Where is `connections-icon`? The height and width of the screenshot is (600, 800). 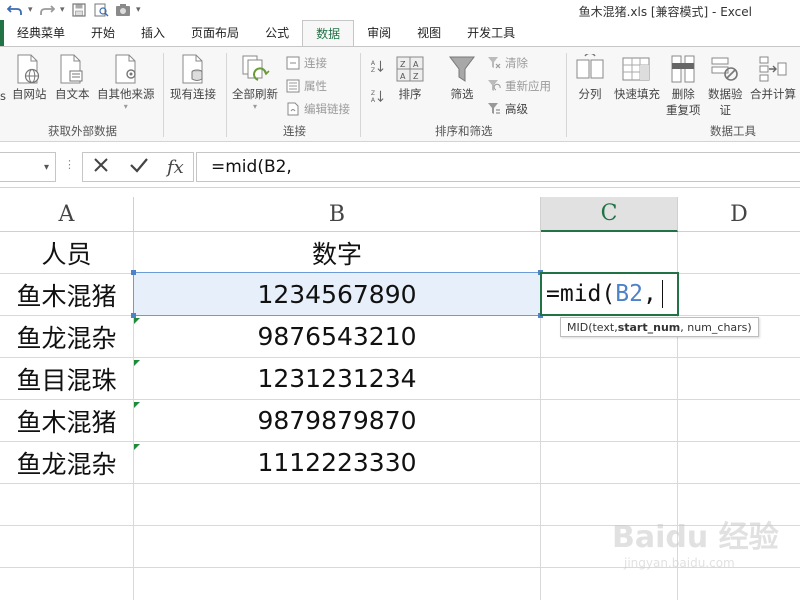
connections-icon is located at coordinates (293, 63).